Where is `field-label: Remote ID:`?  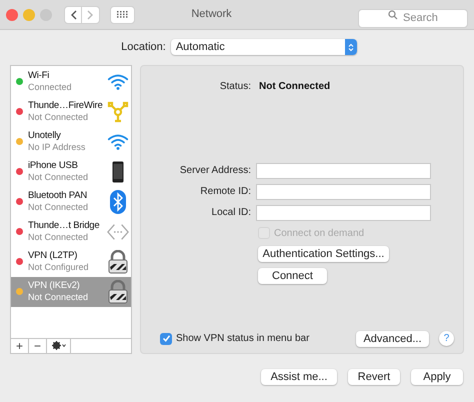
field-label: Remote ID: is located at coordinates (225, 192).